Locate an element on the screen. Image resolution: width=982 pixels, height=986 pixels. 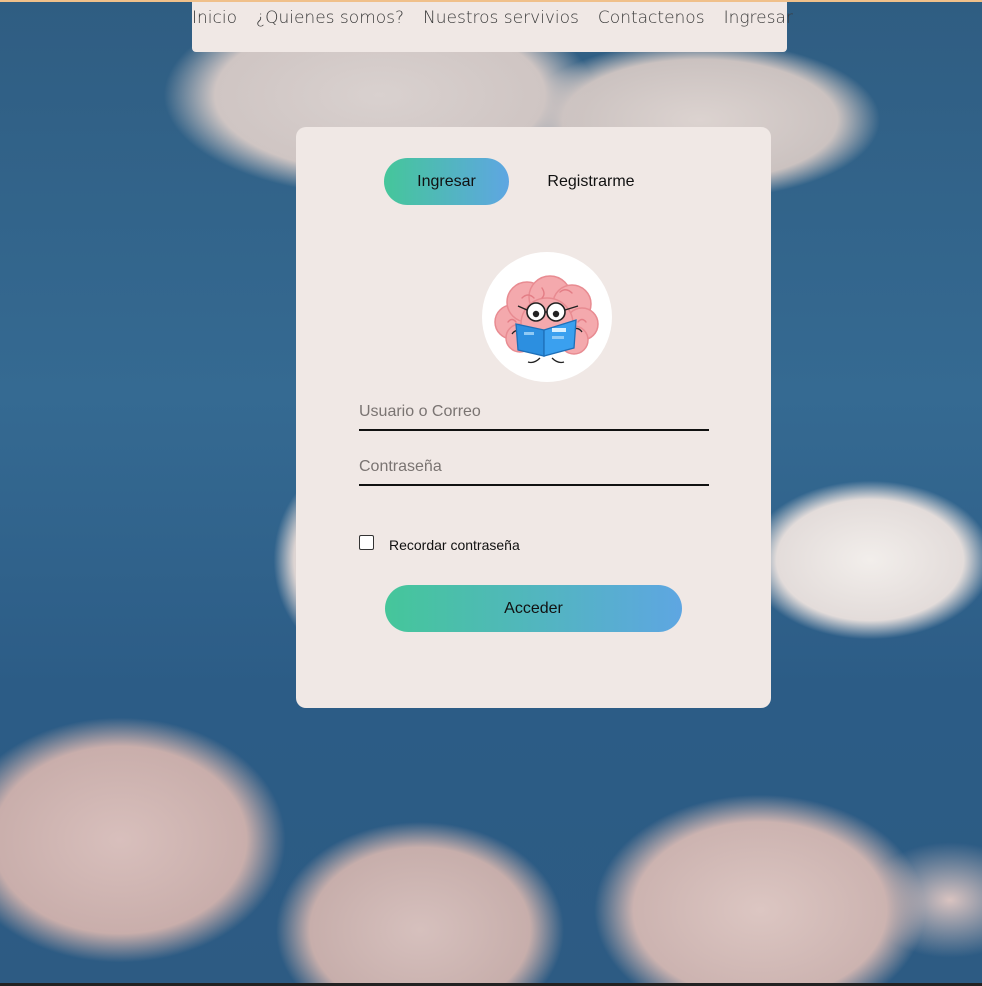
username-input is located at coordinates (534, 412).